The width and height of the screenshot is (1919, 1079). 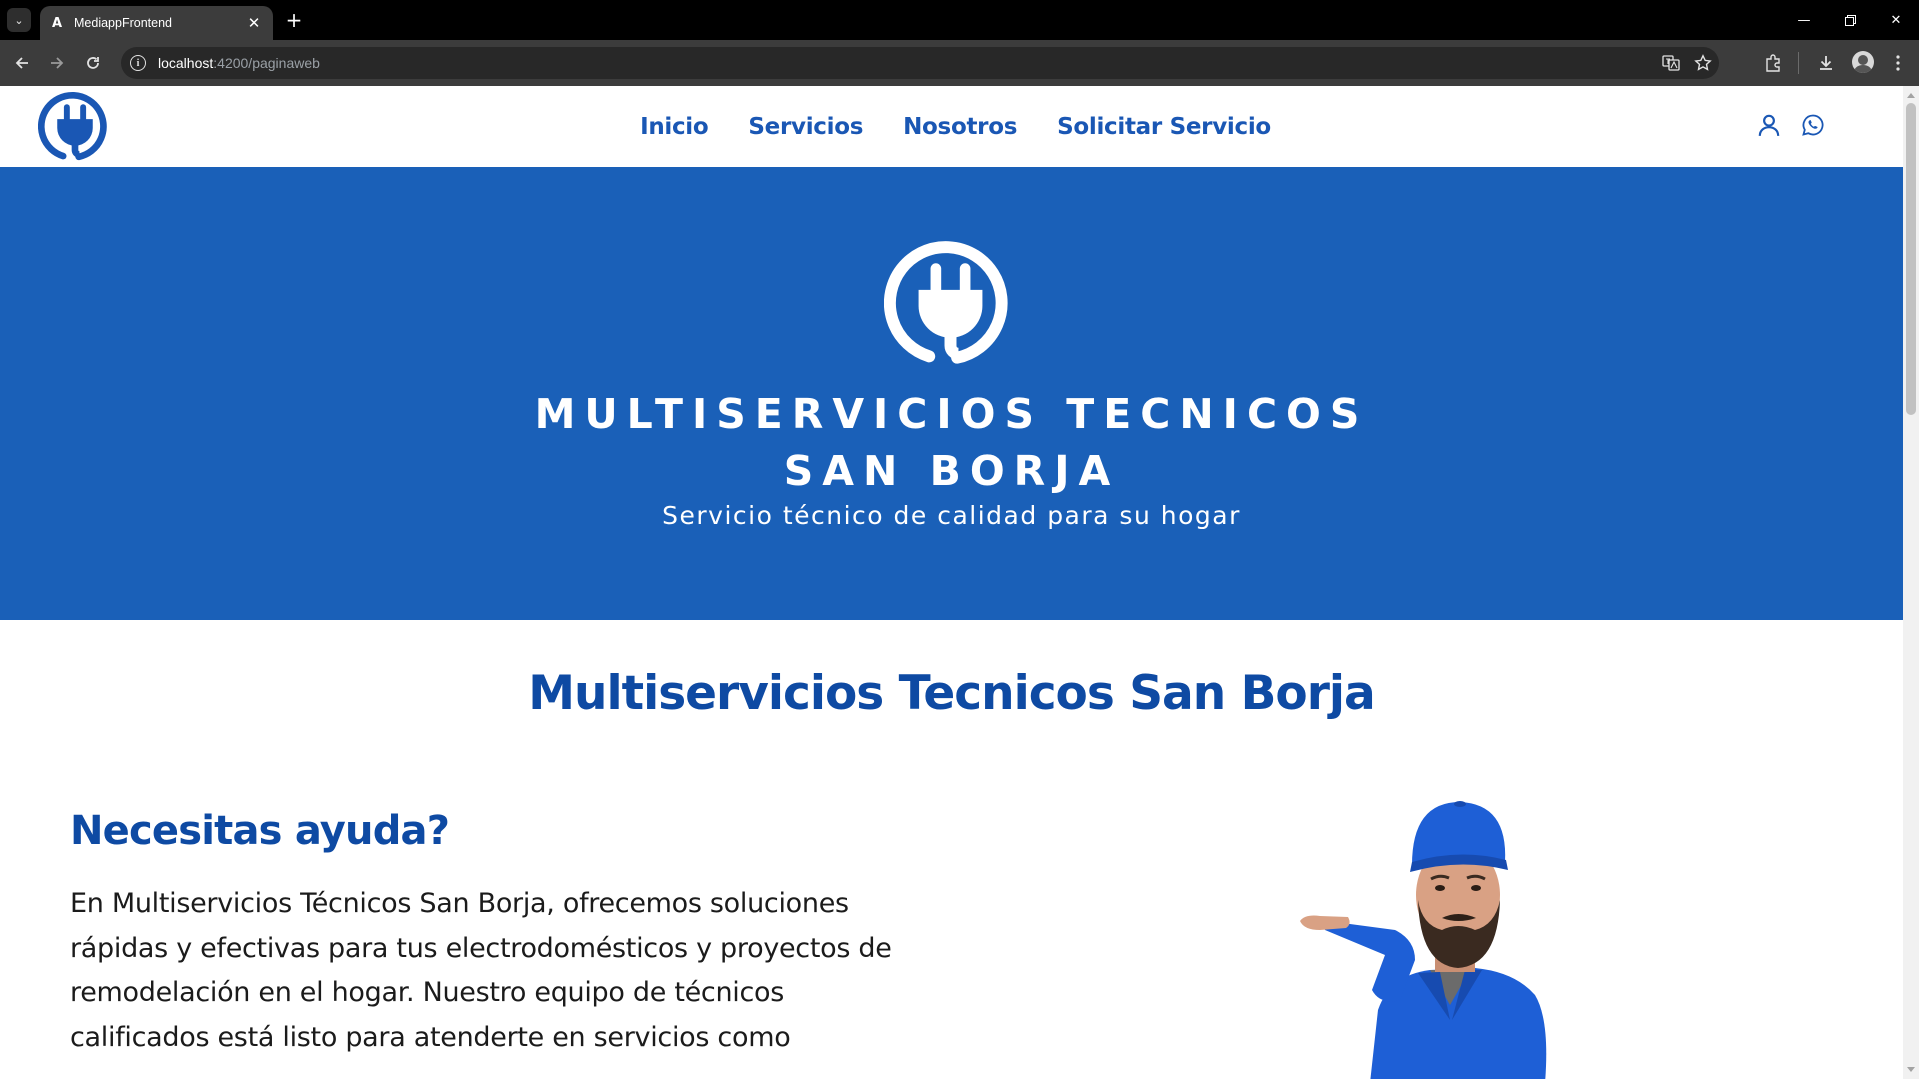 I want to click on bookmark-star-icon, so click(x=1703, y=63).